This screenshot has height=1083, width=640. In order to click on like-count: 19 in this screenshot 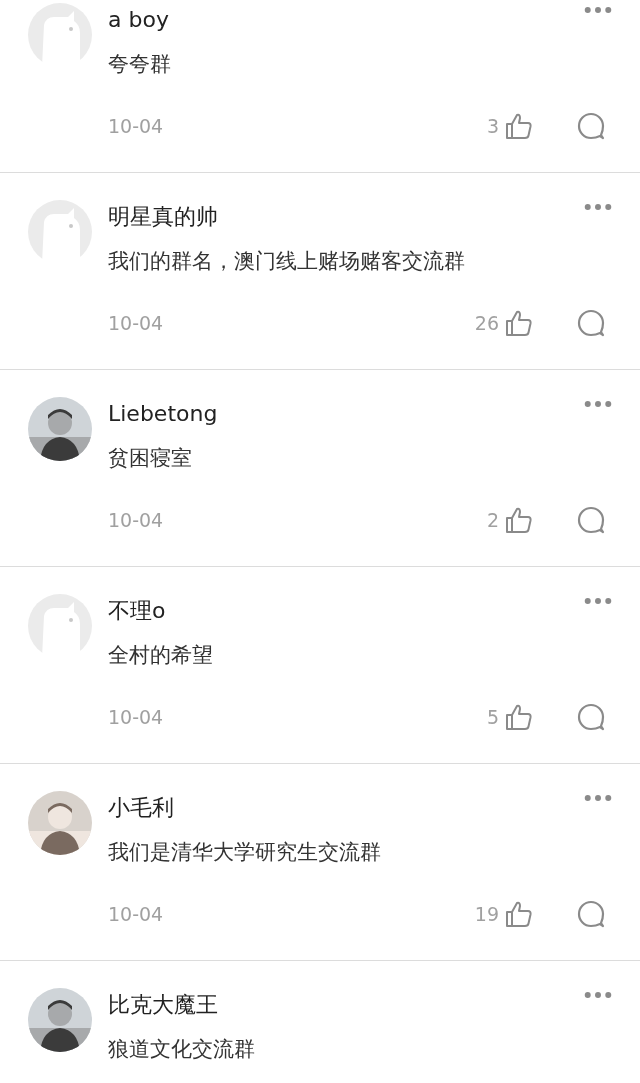, I will do `click(486, 914)`.